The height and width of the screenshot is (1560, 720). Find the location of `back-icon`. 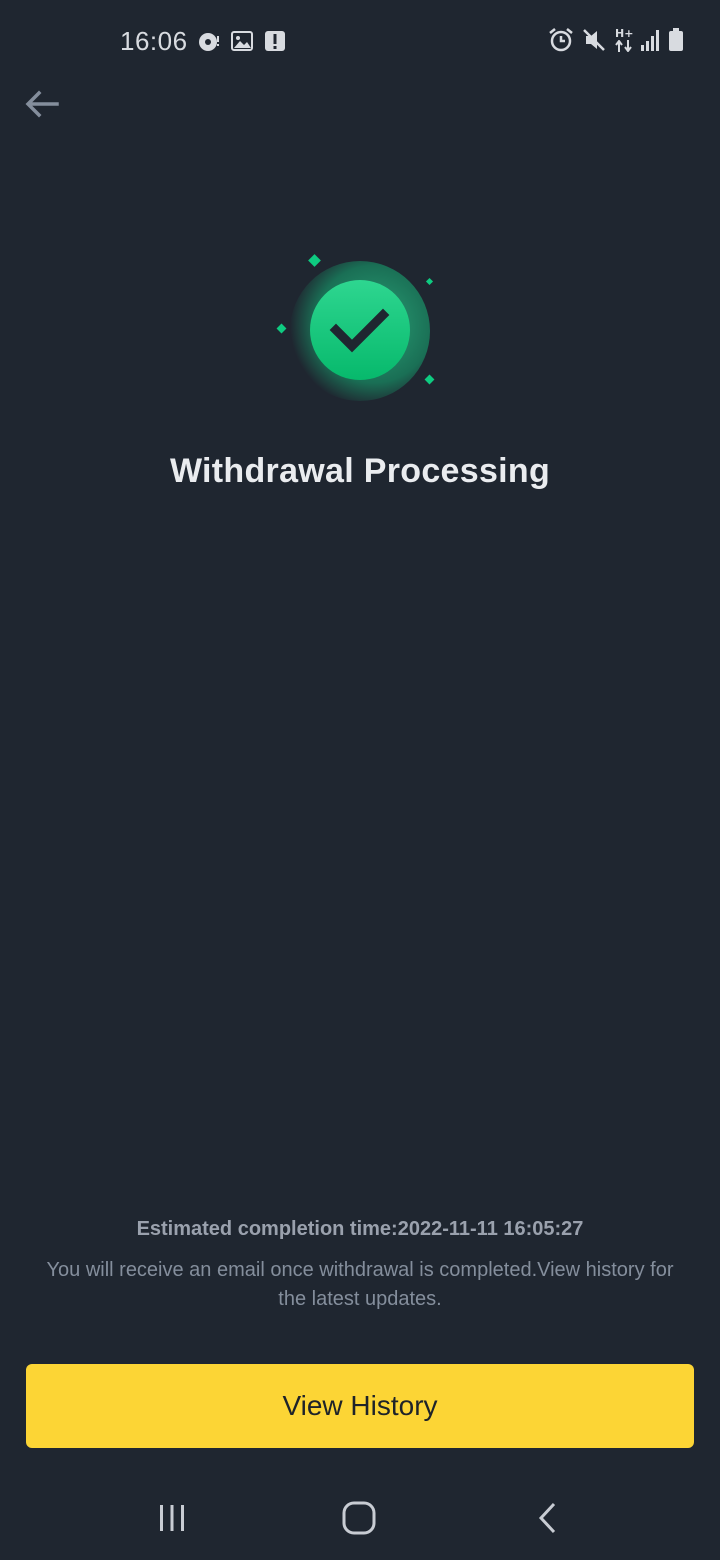

back-icon is located at coordinates (547, 1518).